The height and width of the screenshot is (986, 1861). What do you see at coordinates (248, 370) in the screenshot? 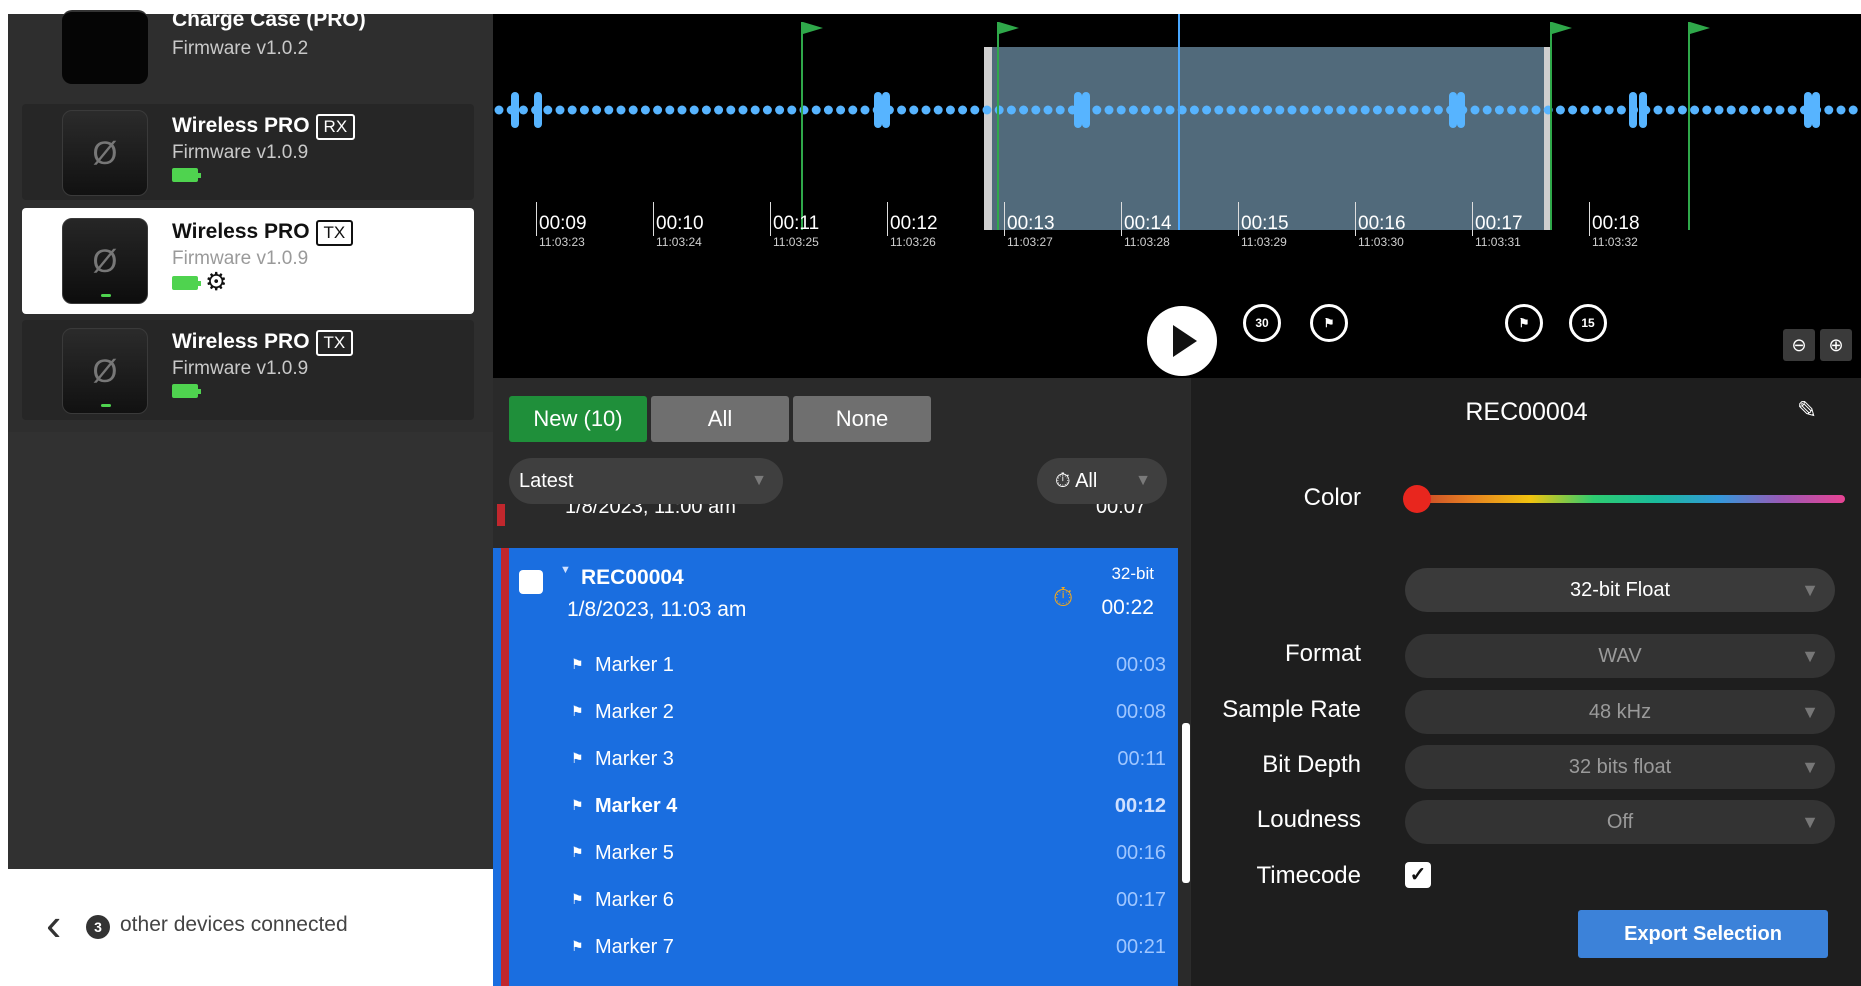
I see `device-wireless-pro-tx: Ø Wireless PRO TX Firmware v1.0.9` at bounding box center [248, 370].